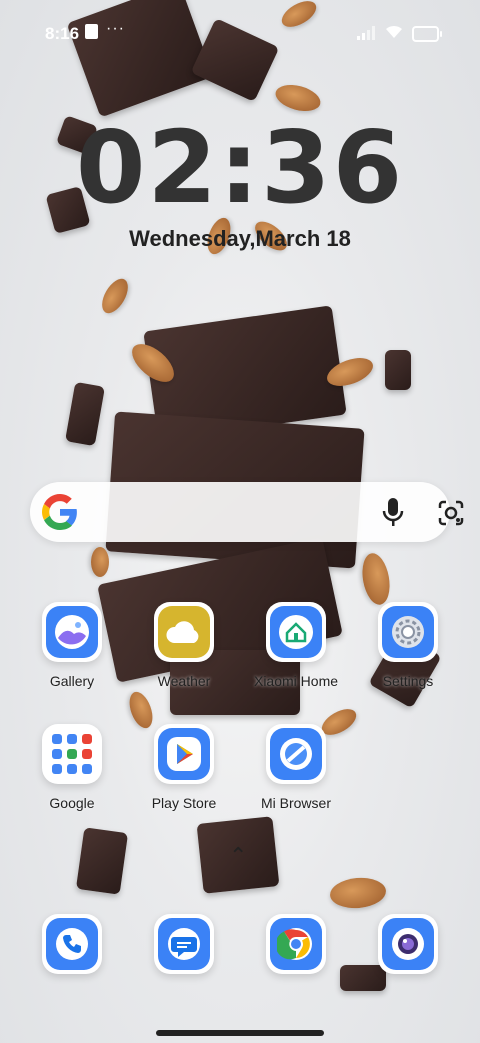 This screenshot has width=480, height=1043. I want to click on dock-messages, so click(184, 944).